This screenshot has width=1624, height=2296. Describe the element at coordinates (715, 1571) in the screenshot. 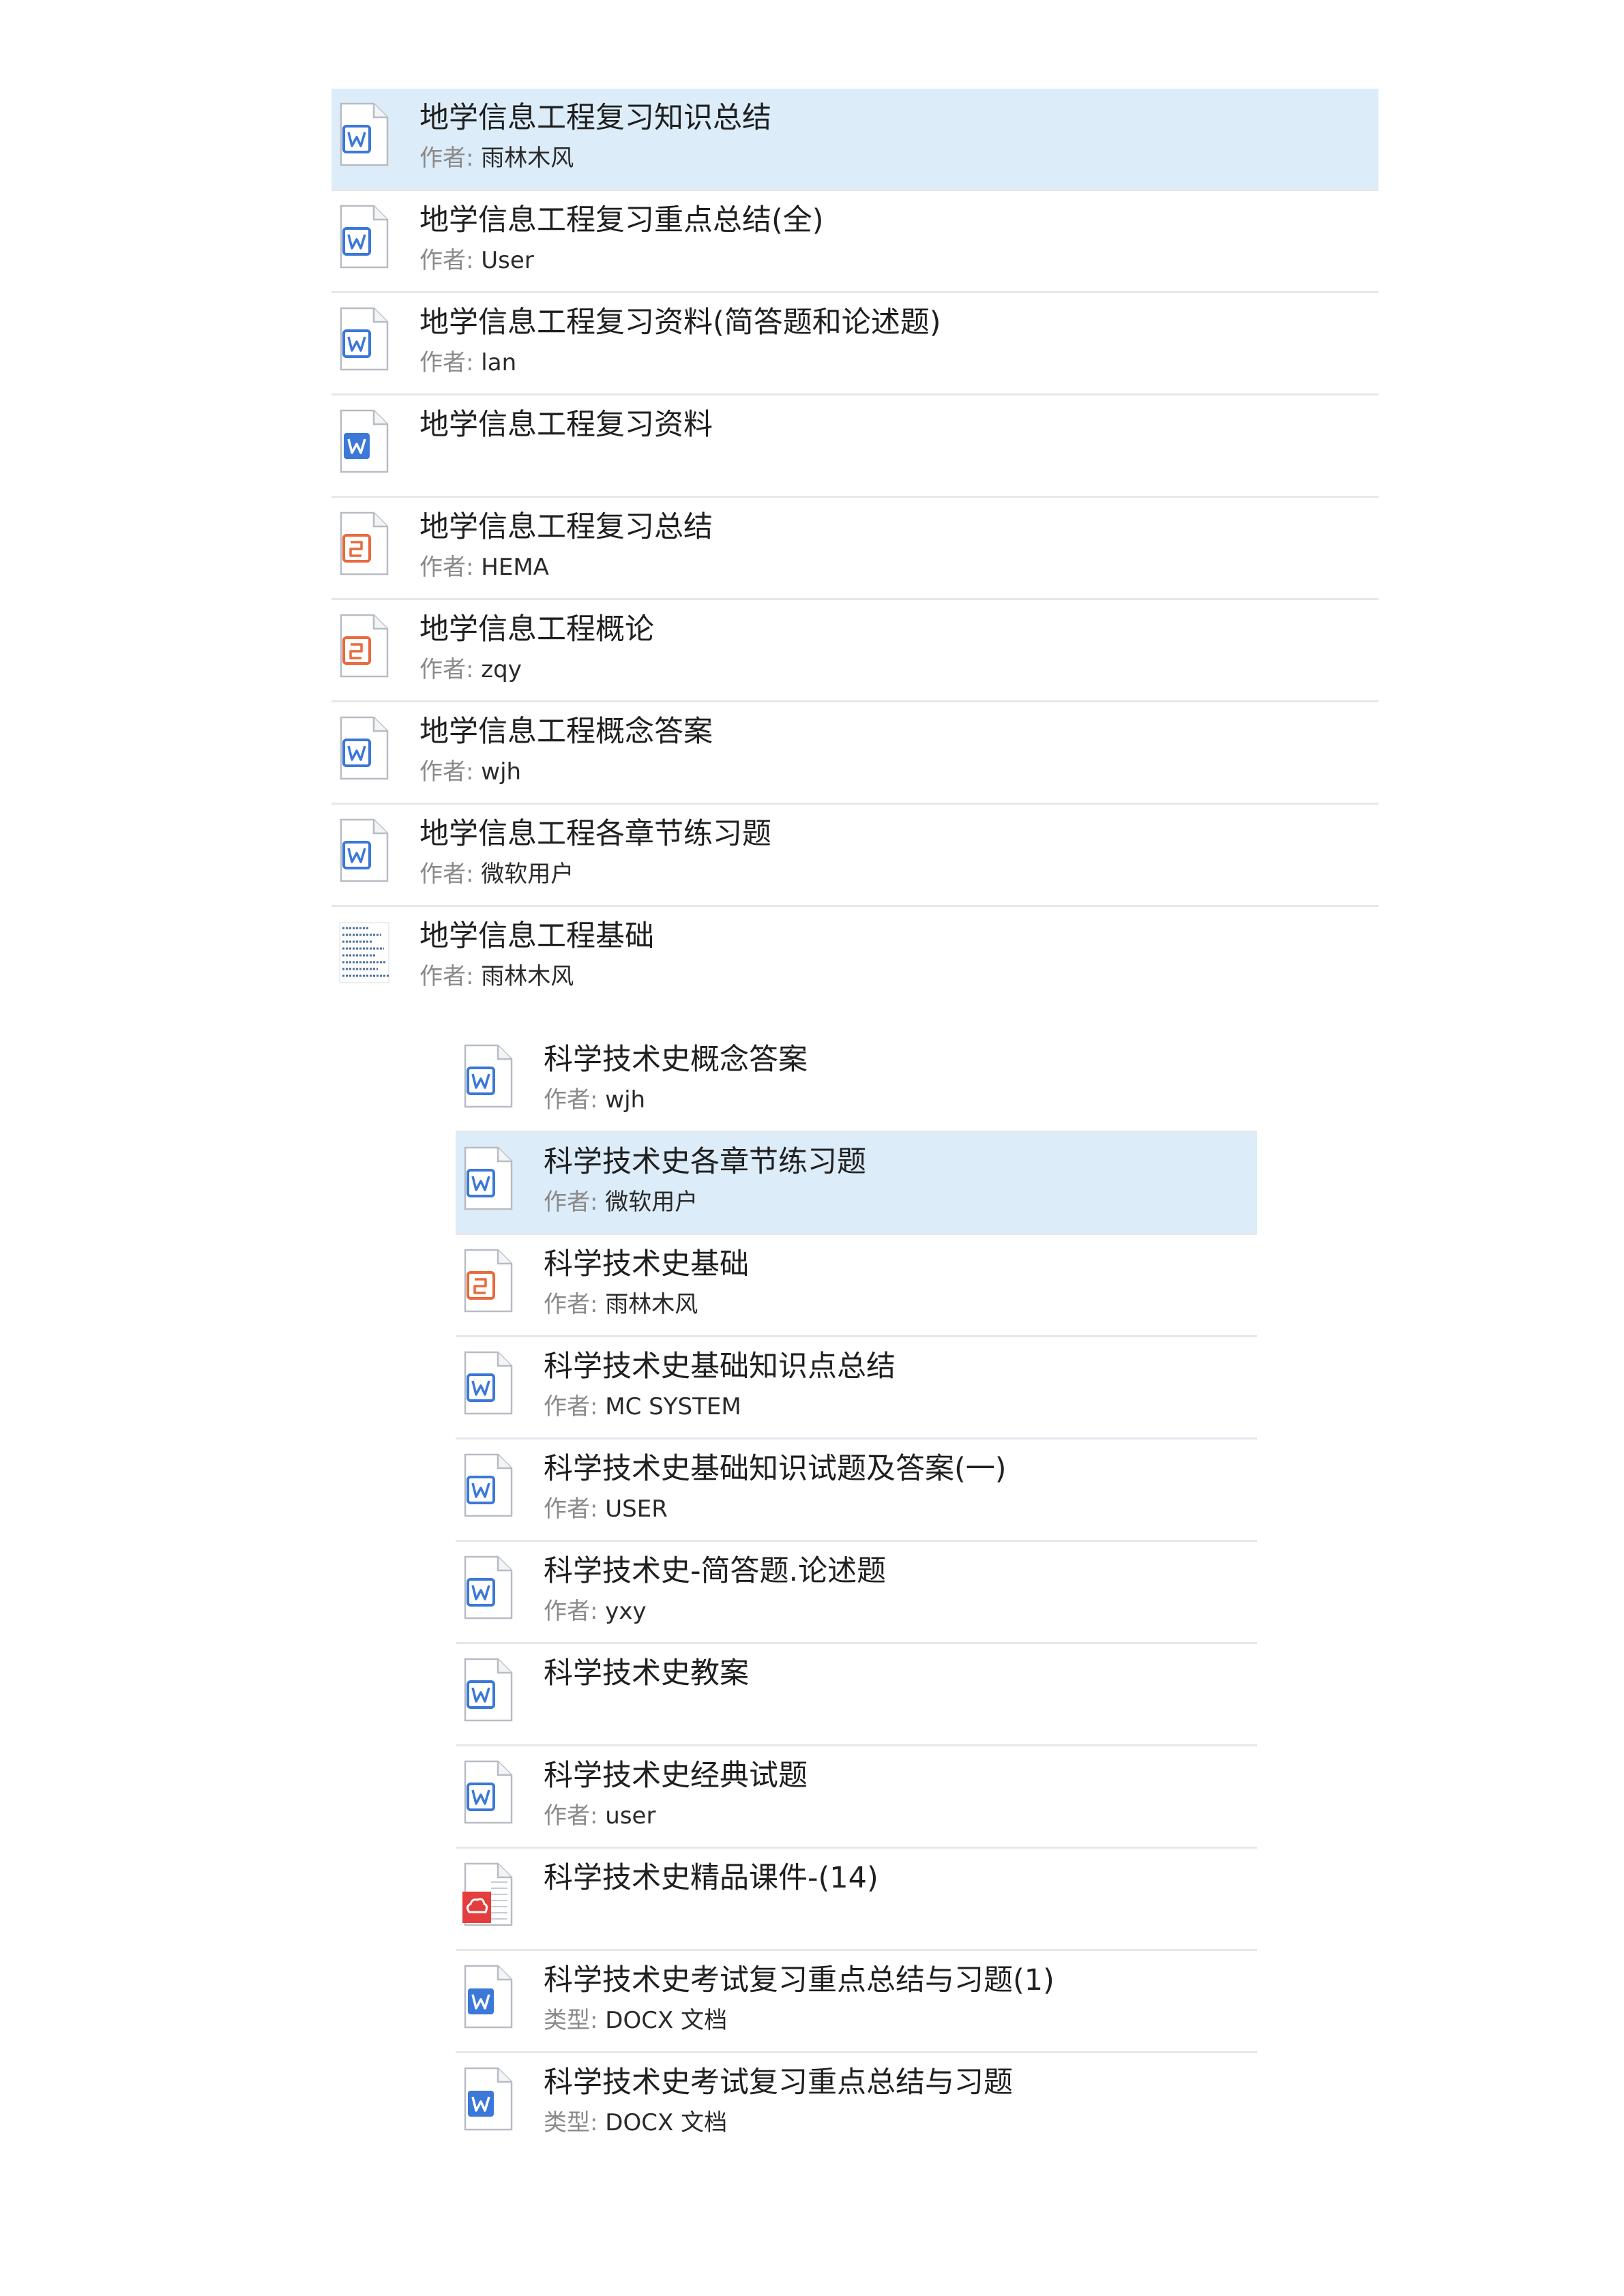

I see `file-name: 科学技术史-简答题.论述题` at that location.